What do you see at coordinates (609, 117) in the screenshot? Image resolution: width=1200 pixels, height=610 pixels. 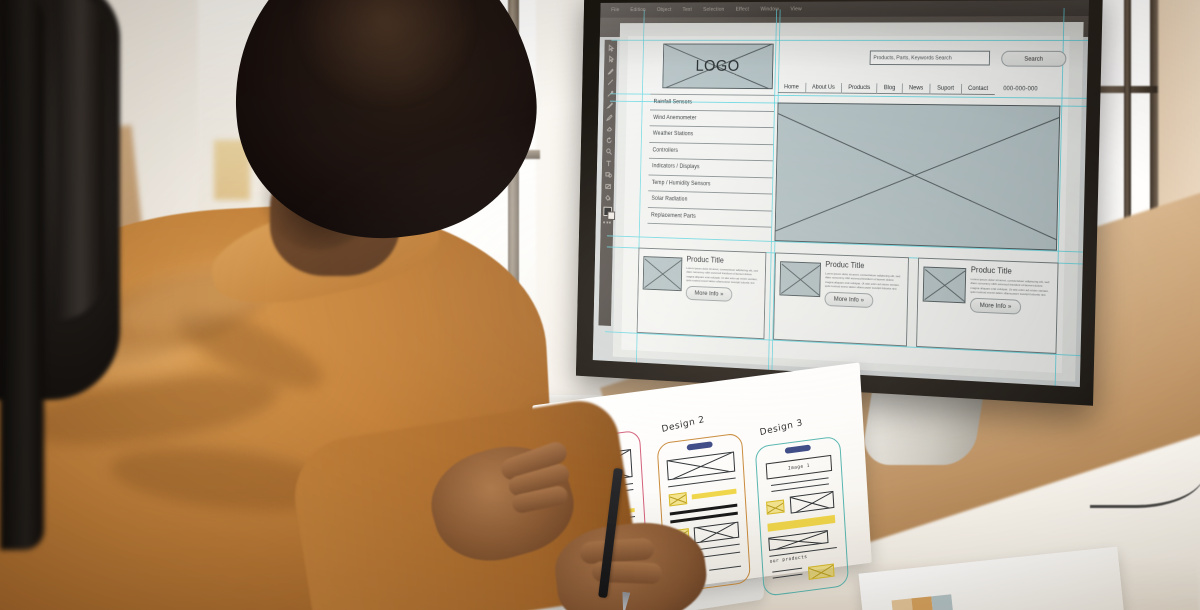 I see `pencil-tool-icon` at bounding box center [609, 117].